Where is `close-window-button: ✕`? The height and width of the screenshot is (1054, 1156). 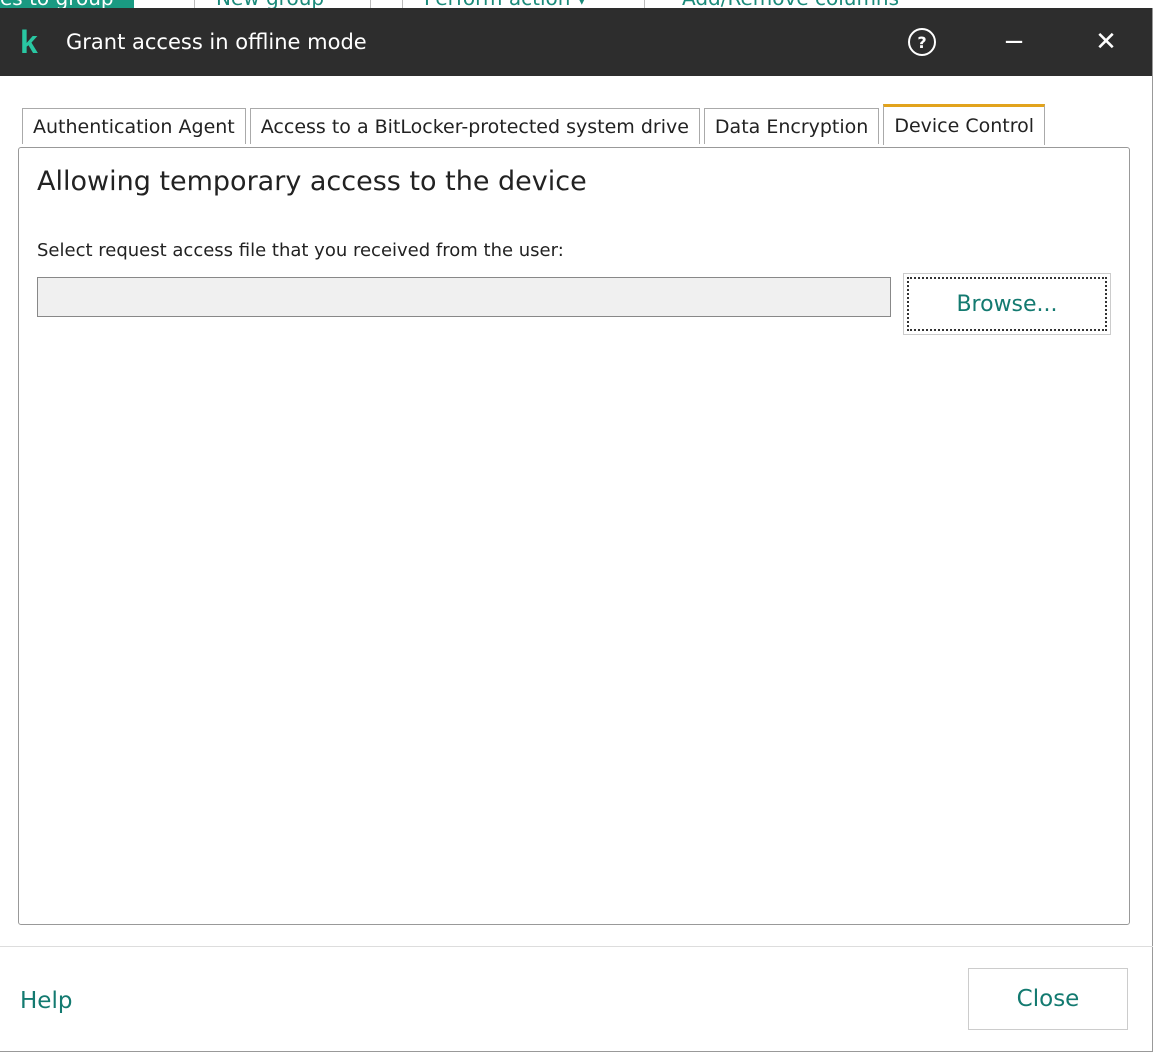
close-window-button: ✕ is located at coordinates (1106, 42).